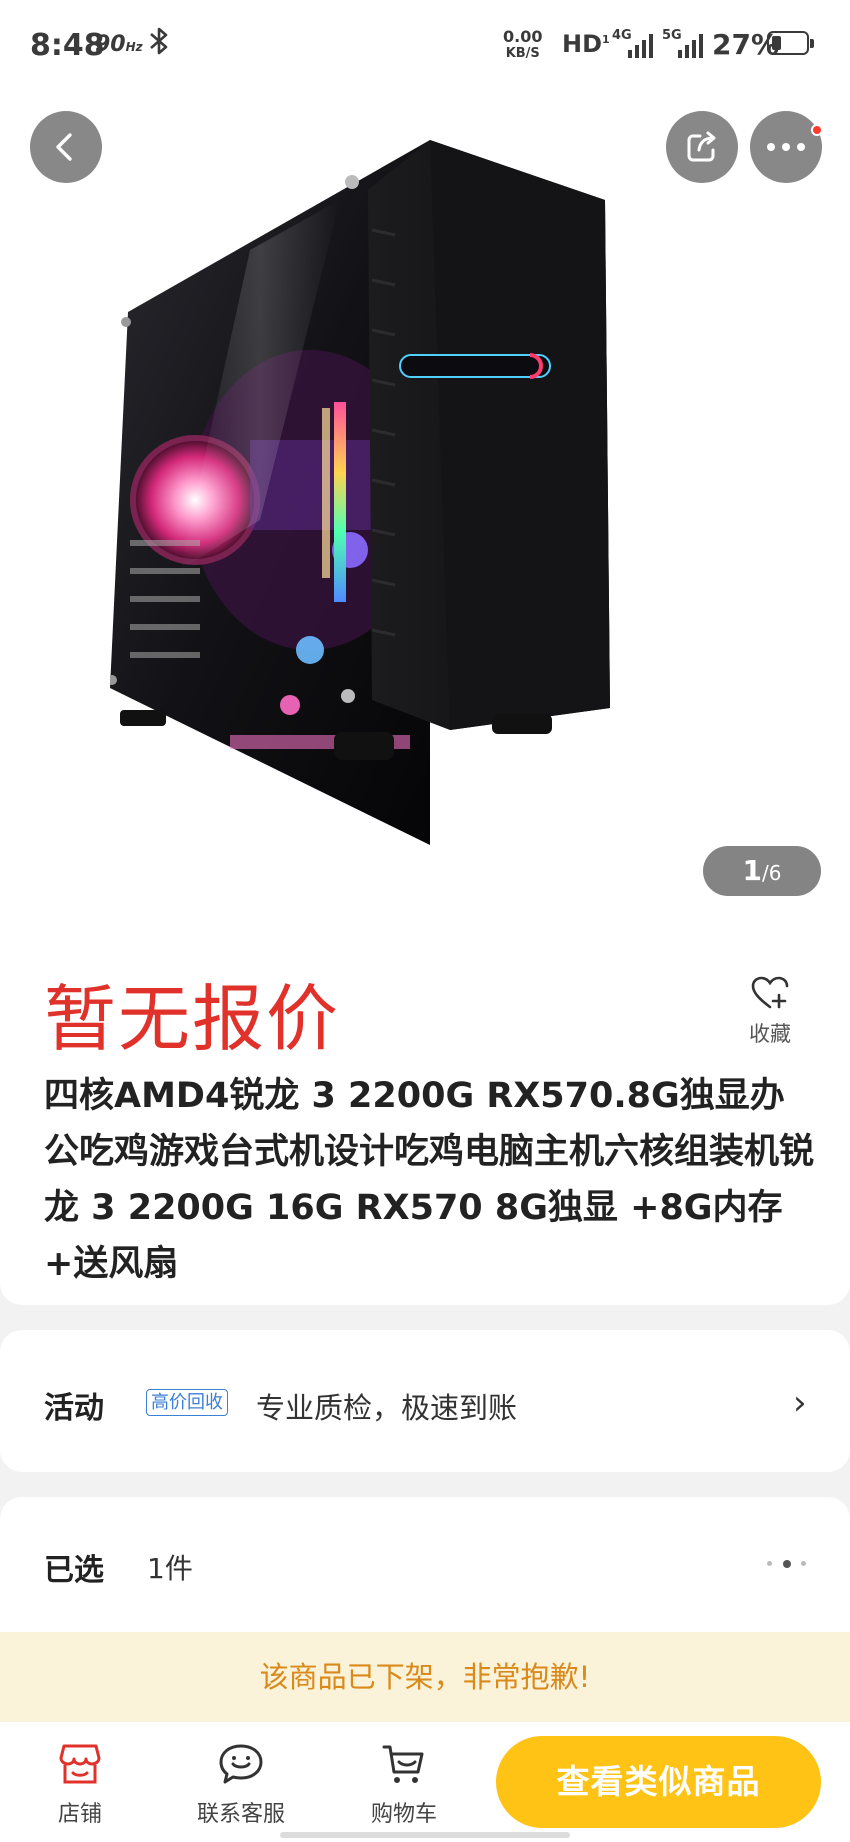 Image resolution: width=850 pixels, height=1842 pixels. Describe the element at coordinates (192, 1019) in the screenshot. I see `price-label: 暂无报价` at that location.